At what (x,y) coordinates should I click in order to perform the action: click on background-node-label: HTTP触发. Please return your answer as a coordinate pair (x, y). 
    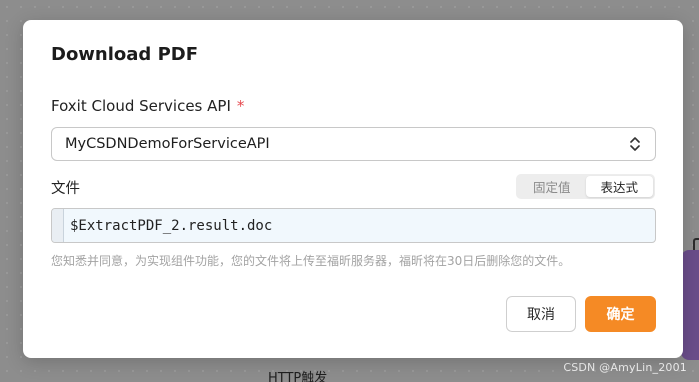
    Looking at the image, I should click on (298, 376).